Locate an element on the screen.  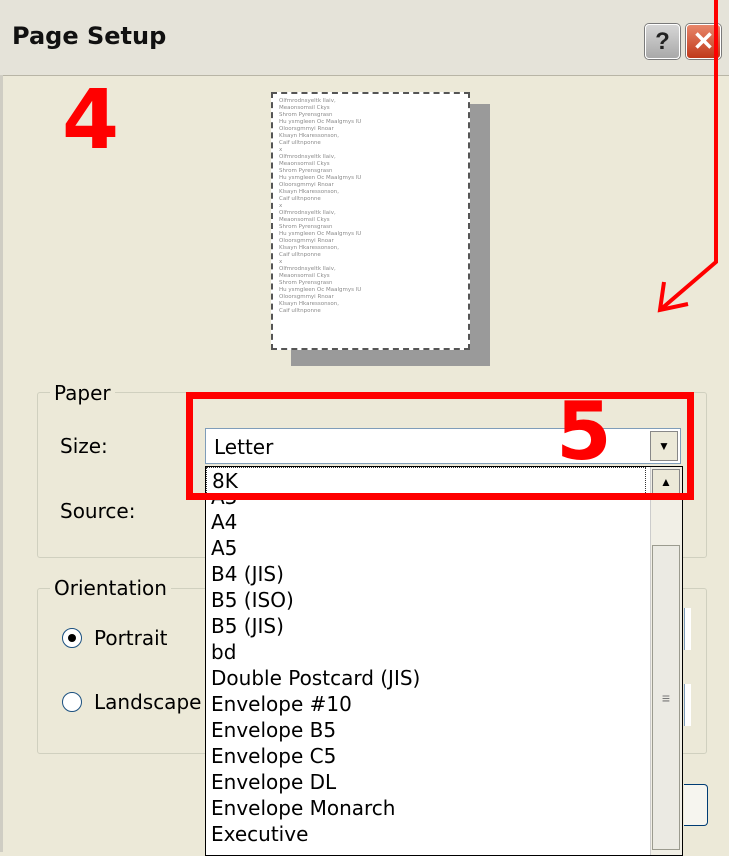
size-option-envelope-dl: Envelope DL is located at coordinates (428, 782).